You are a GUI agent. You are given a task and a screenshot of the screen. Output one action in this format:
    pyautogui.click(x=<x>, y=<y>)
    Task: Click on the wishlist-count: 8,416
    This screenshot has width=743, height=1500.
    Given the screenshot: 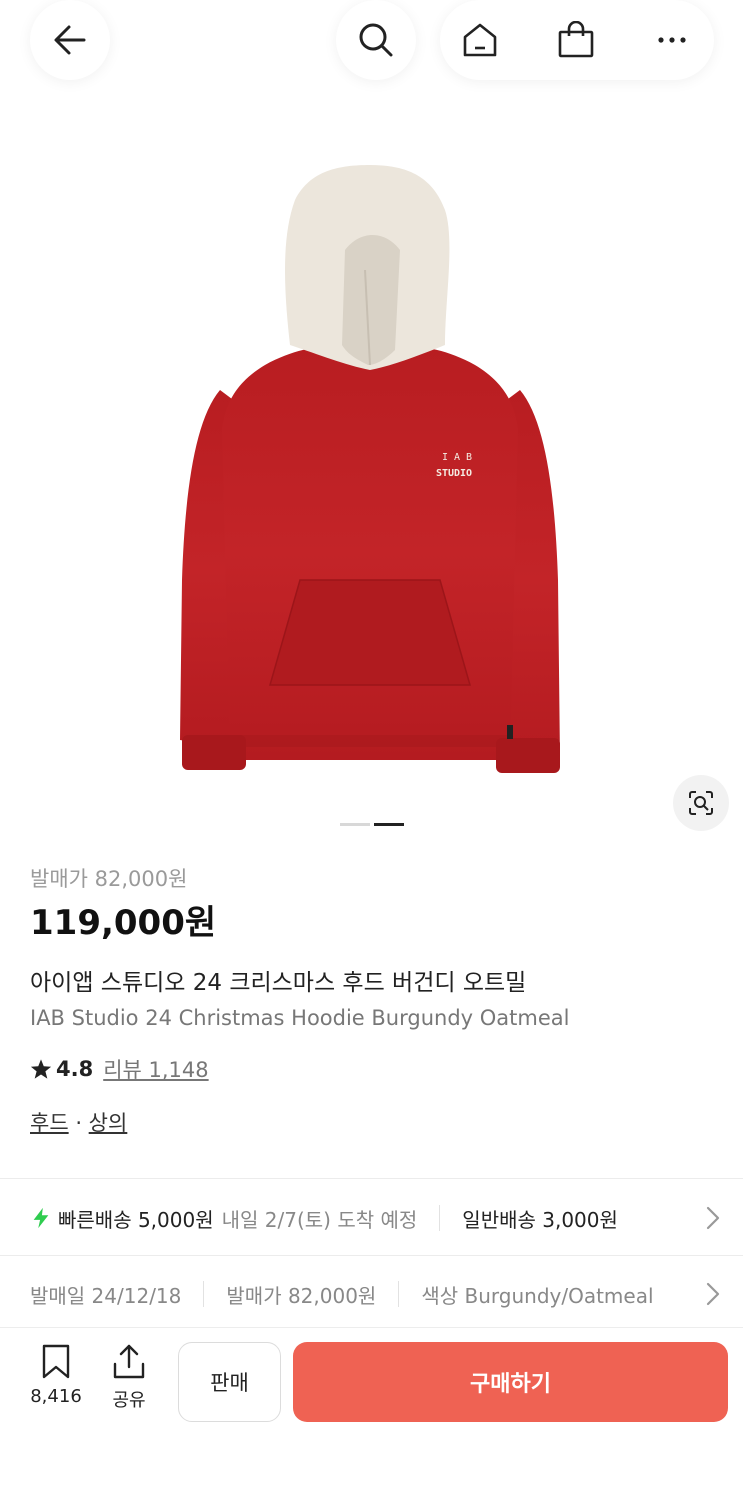 What is the action you would take?
    pyautogui.click(x=56, y=1396)
    